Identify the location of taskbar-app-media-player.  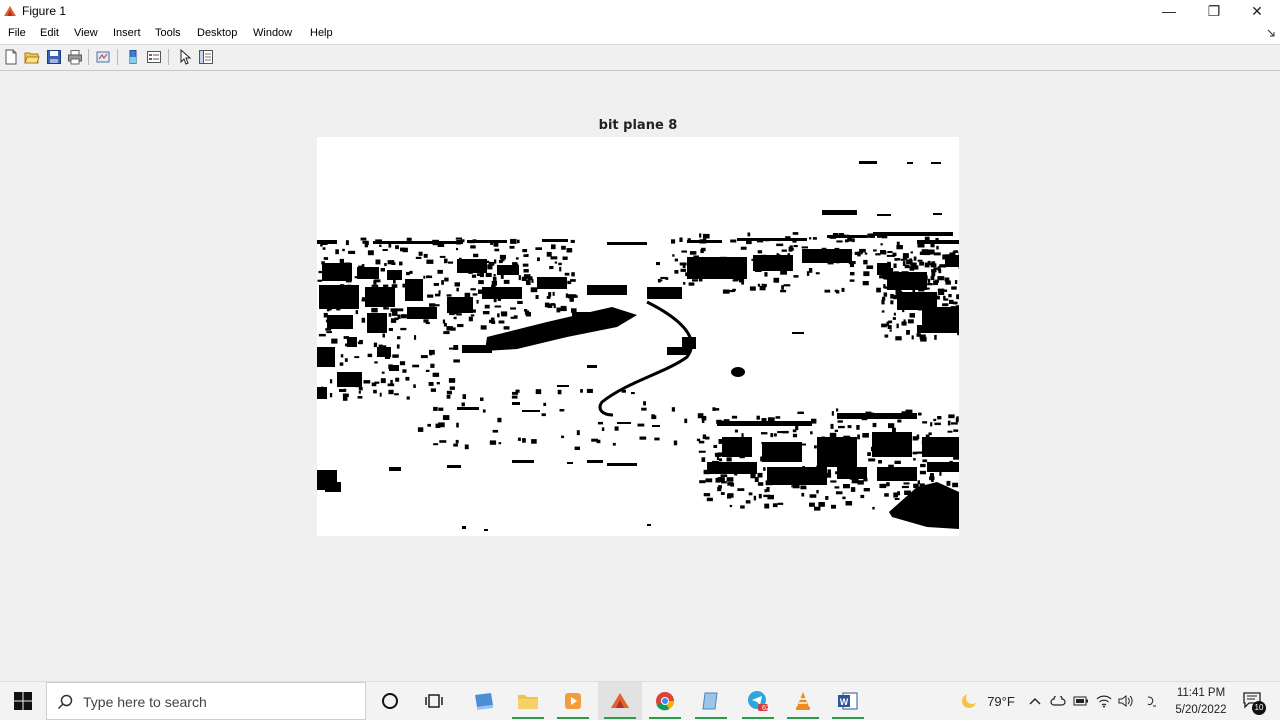
(573, 701).